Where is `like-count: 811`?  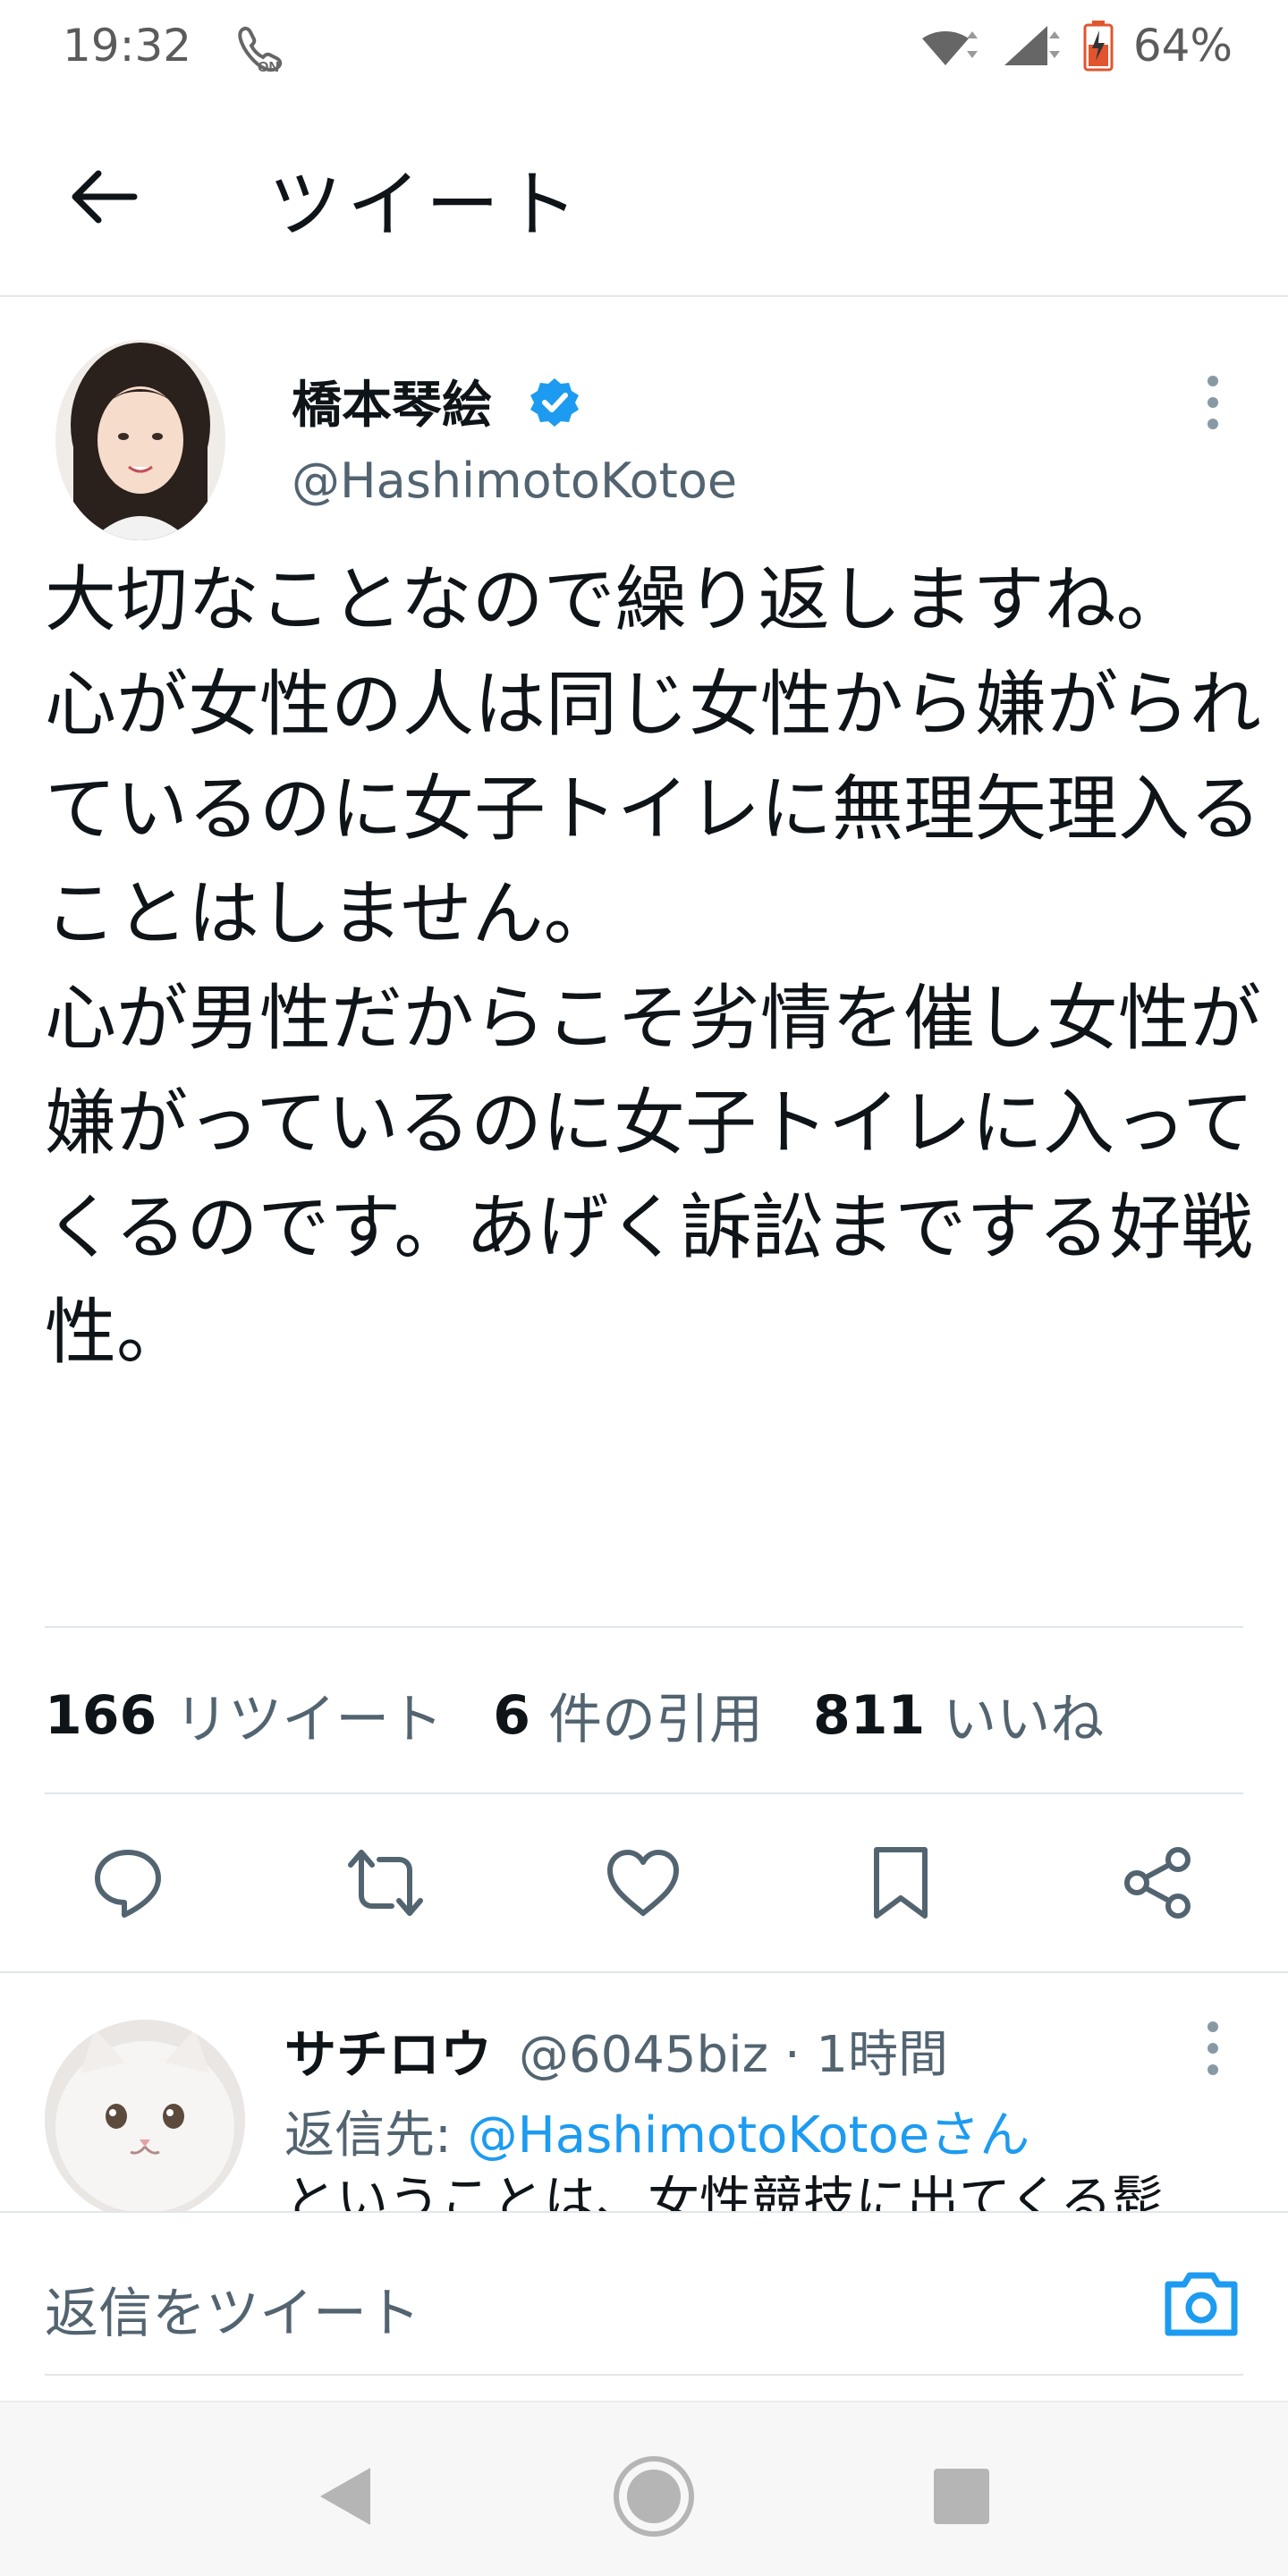
like-count: 811 is located at coordinates (869, 1715).